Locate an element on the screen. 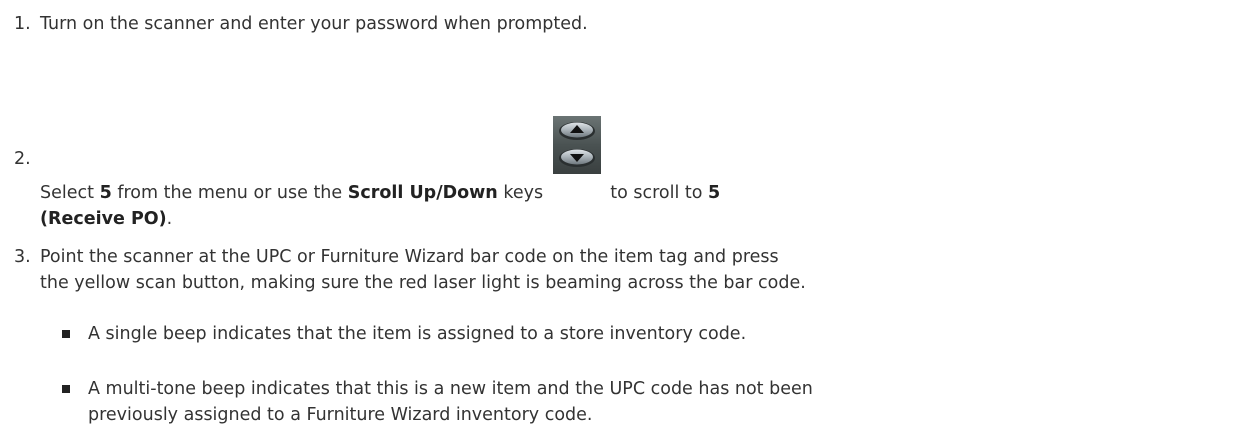  text-fragment: from the menu or use the is located at coordinates (229, 193).